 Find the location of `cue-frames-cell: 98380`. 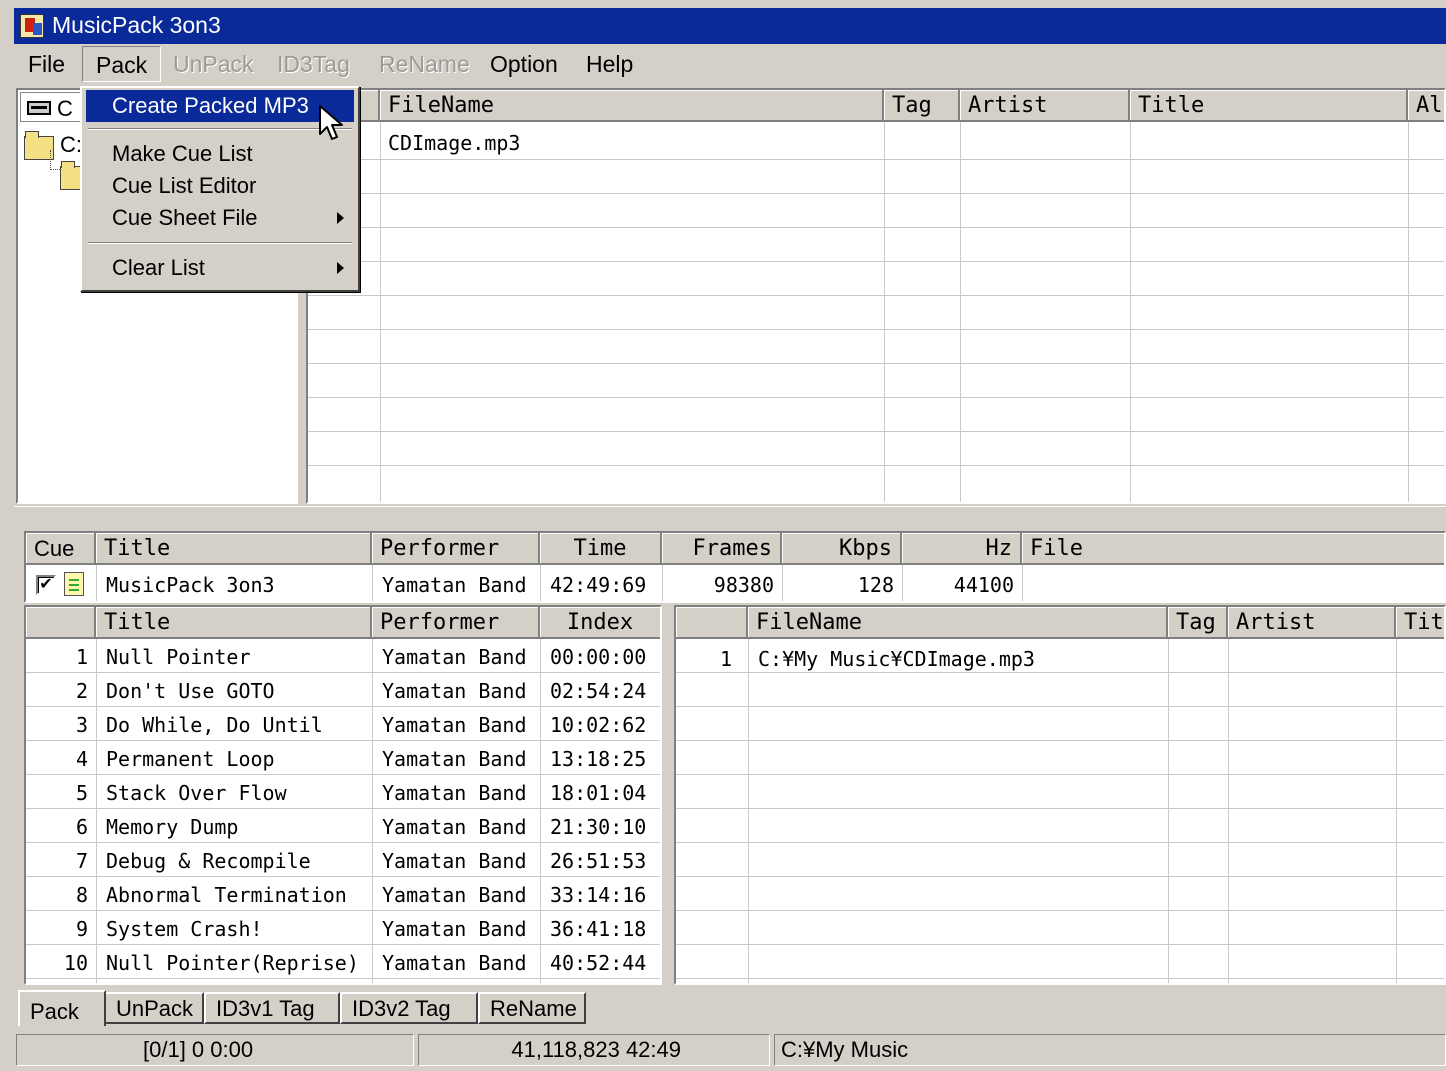

cue-frames-cell: 98380 is located at coordinates (722, 584).